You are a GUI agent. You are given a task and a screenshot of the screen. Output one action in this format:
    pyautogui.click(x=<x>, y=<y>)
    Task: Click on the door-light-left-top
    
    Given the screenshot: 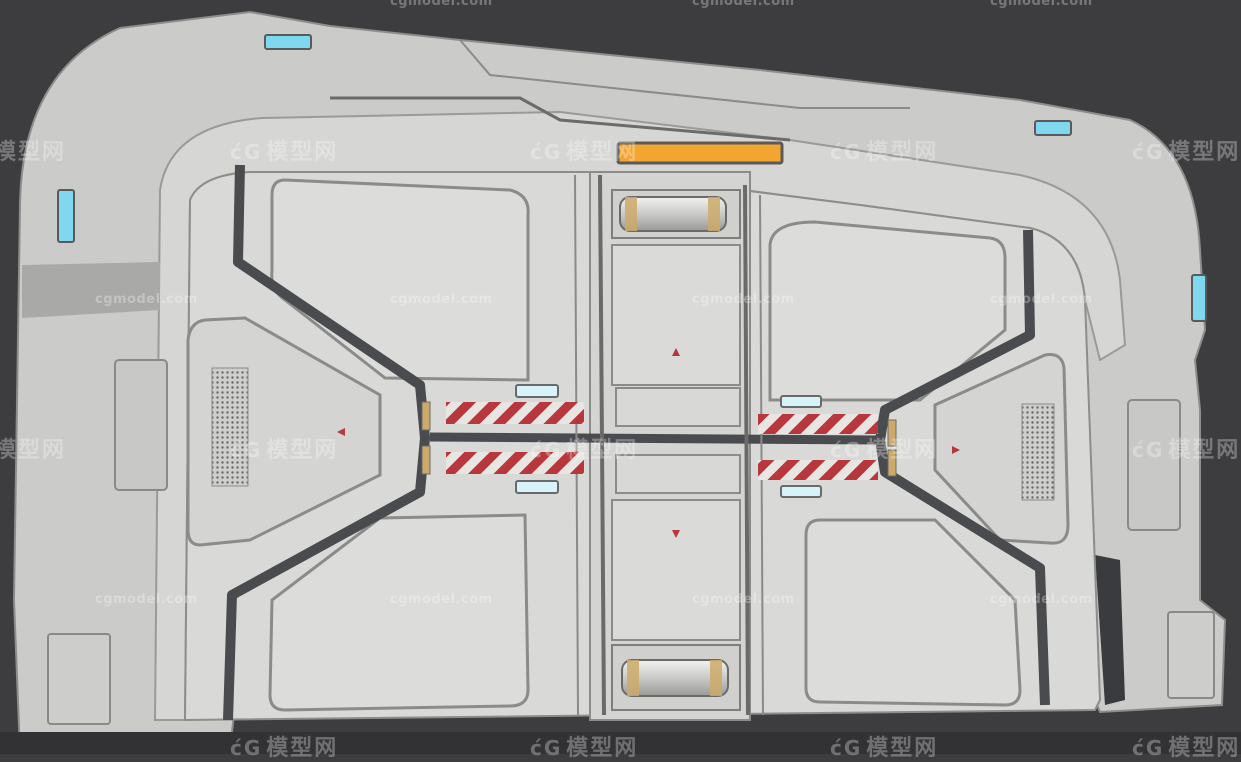 What is the action you would take?
    pyautogui.click(x=537, y=391)
    